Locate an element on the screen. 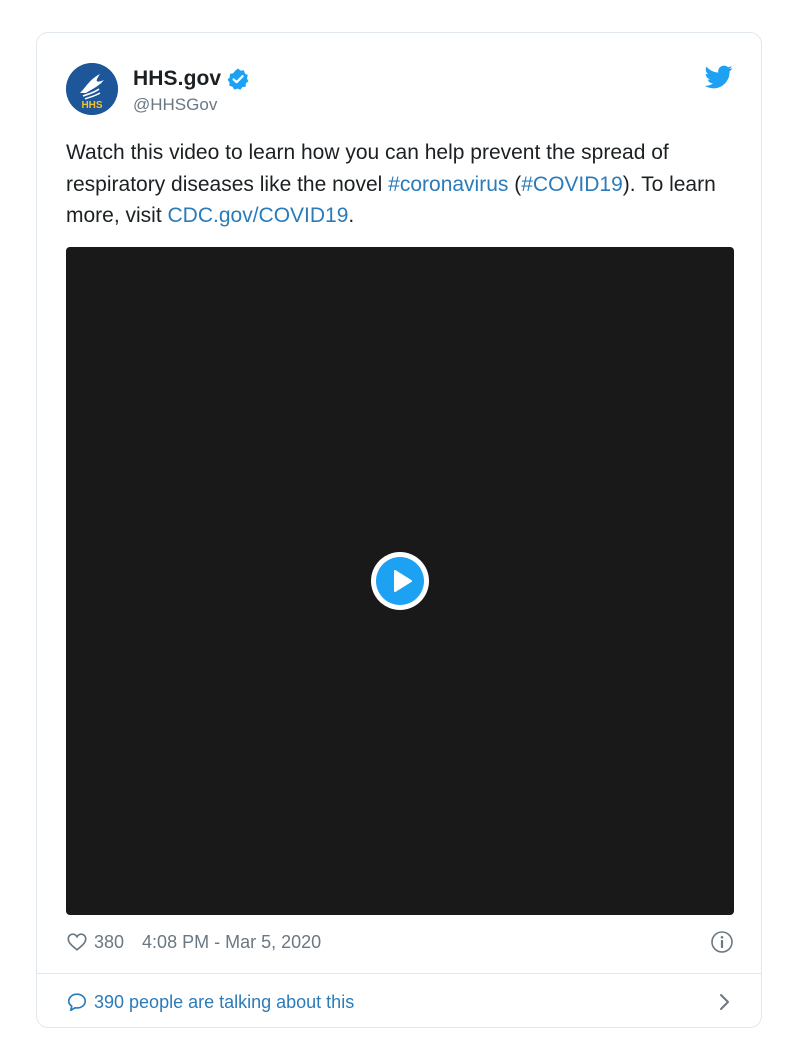 This screenshot has width=799, height=1062. tweet-text-part: ( is located at coordinates (515, 184).